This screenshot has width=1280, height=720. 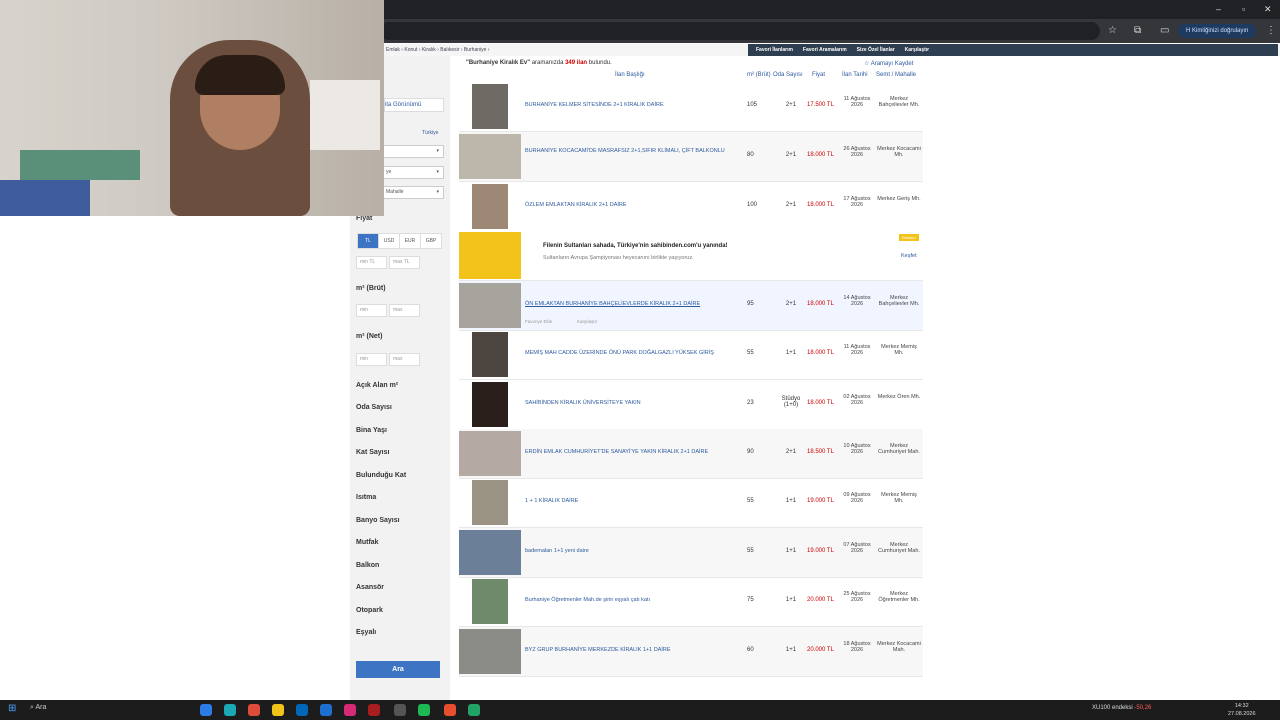 I want to click on extensions-icon: ⧉, so click(x=1137, y=30).